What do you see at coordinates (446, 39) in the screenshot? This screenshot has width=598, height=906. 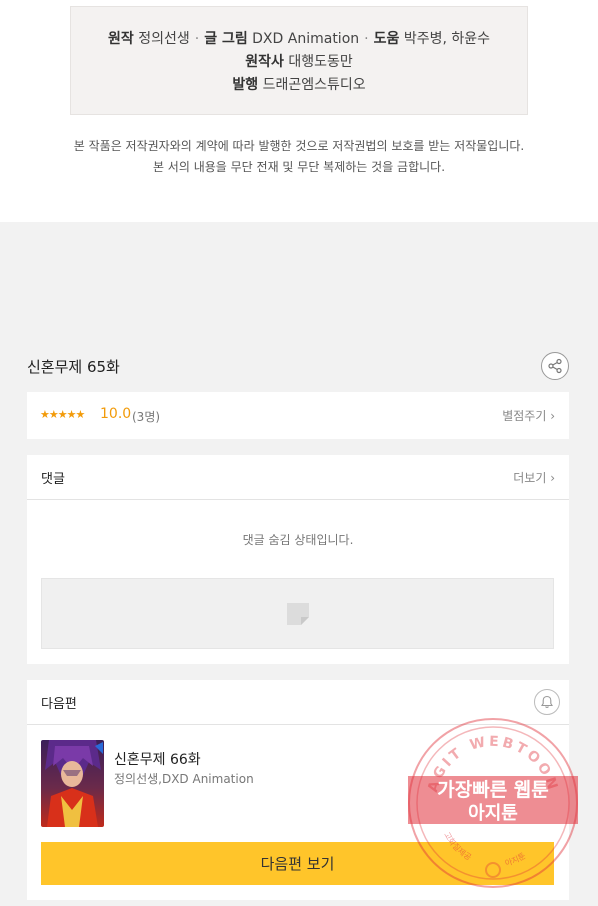 I see `credit-value-assist: 박주병, 하윤수` at bounding box center [446, 39].